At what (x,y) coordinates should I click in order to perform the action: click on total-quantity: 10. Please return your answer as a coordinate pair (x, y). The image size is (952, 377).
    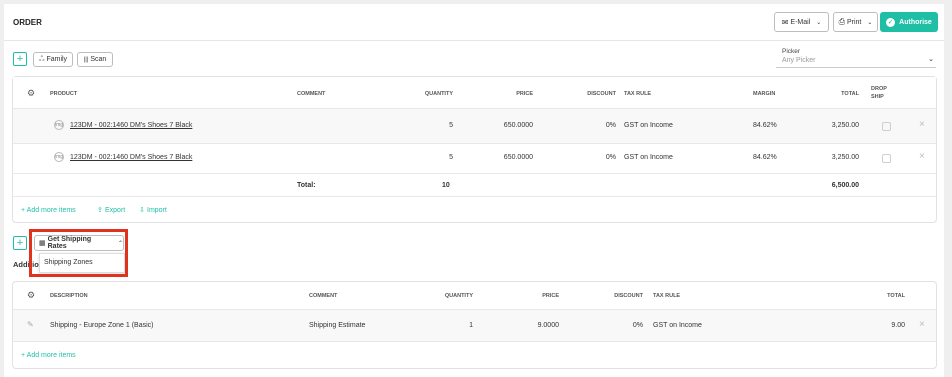
    Looking at the image, I should click on (446, 185).